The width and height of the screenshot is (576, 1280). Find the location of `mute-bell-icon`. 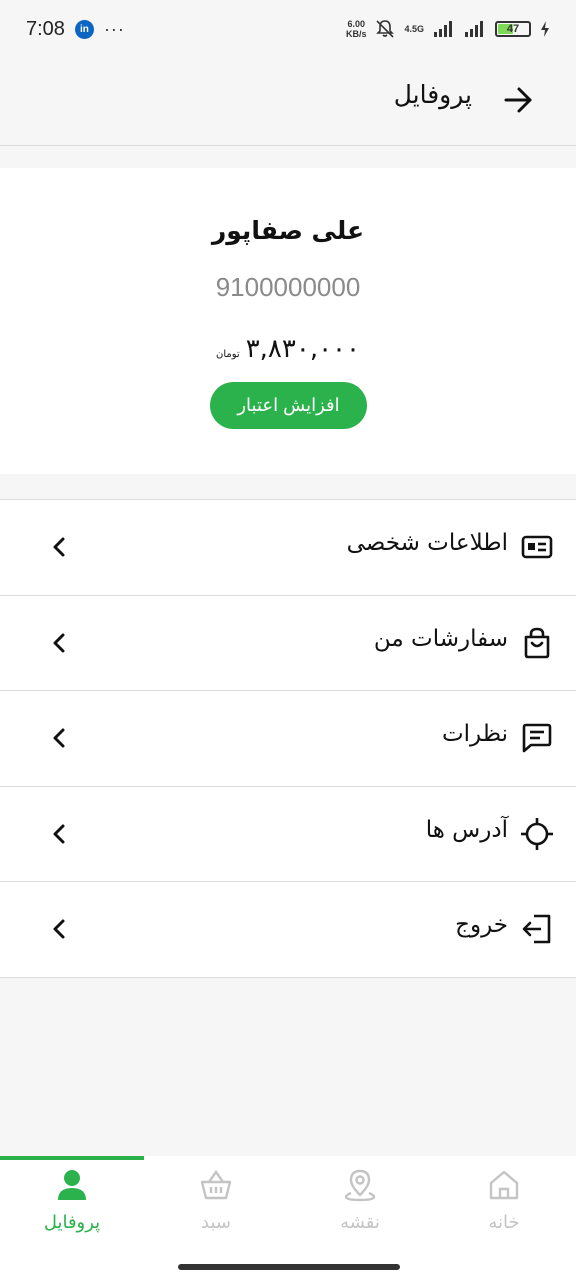

mute-bell-icon is located at coordinates (385, 29).